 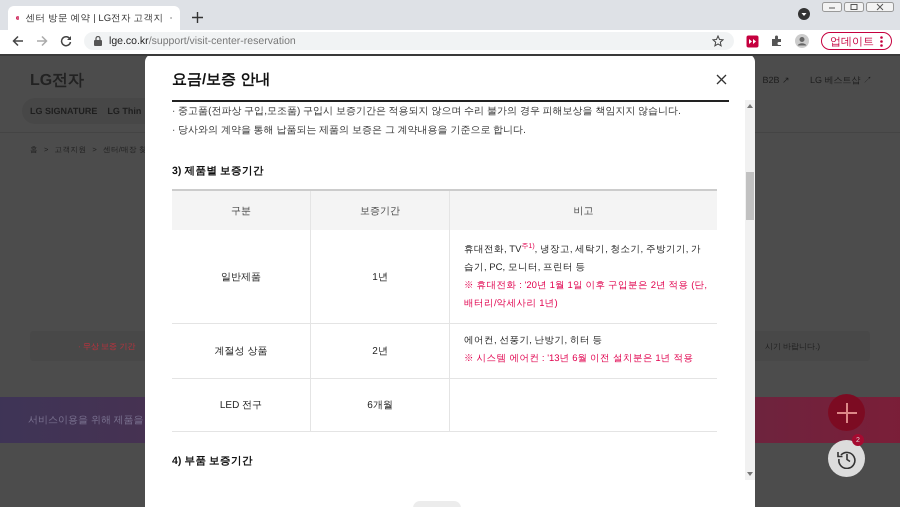 What do you see at coordinates (241, 351) in the screenshot?
I see `table-cell: 계절성 상품` at bounding box center [241, 351].